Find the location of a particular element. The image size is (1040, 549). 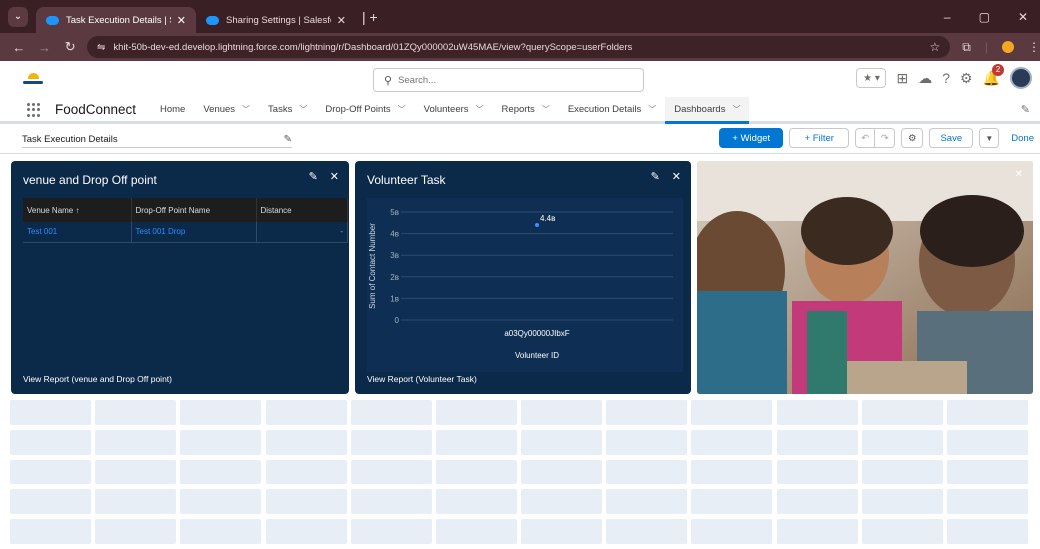

app-launcher-icon is located at coordinates (34, 110).